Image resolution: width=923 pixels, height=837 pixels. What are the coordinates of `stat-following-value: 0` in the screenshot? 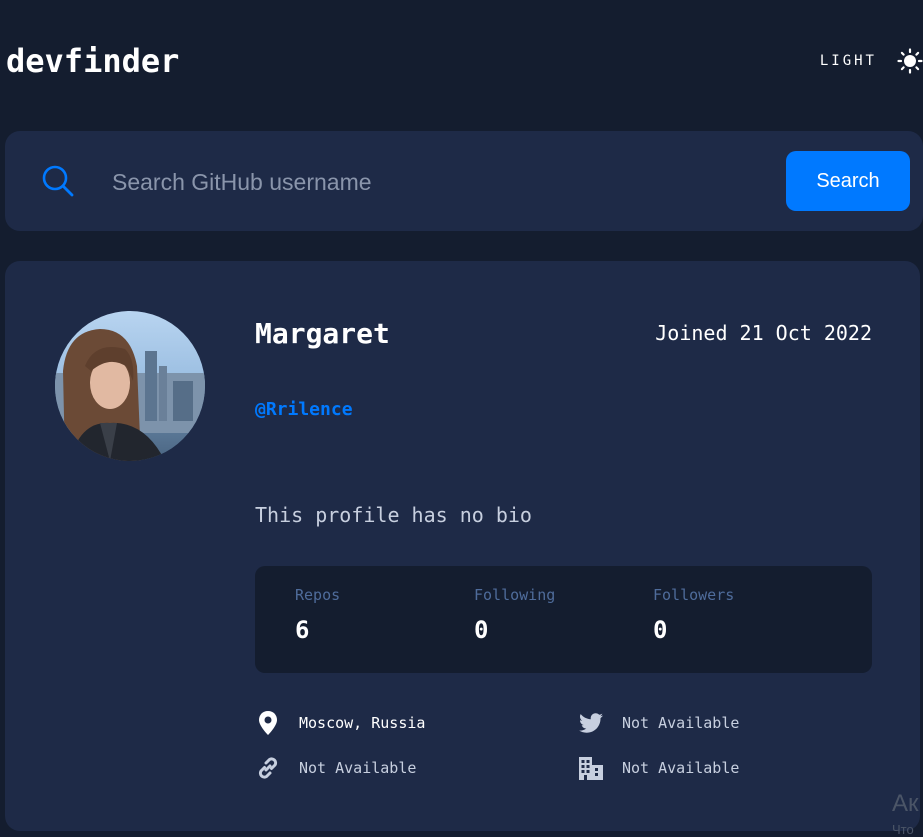 It's located at (481, 630).